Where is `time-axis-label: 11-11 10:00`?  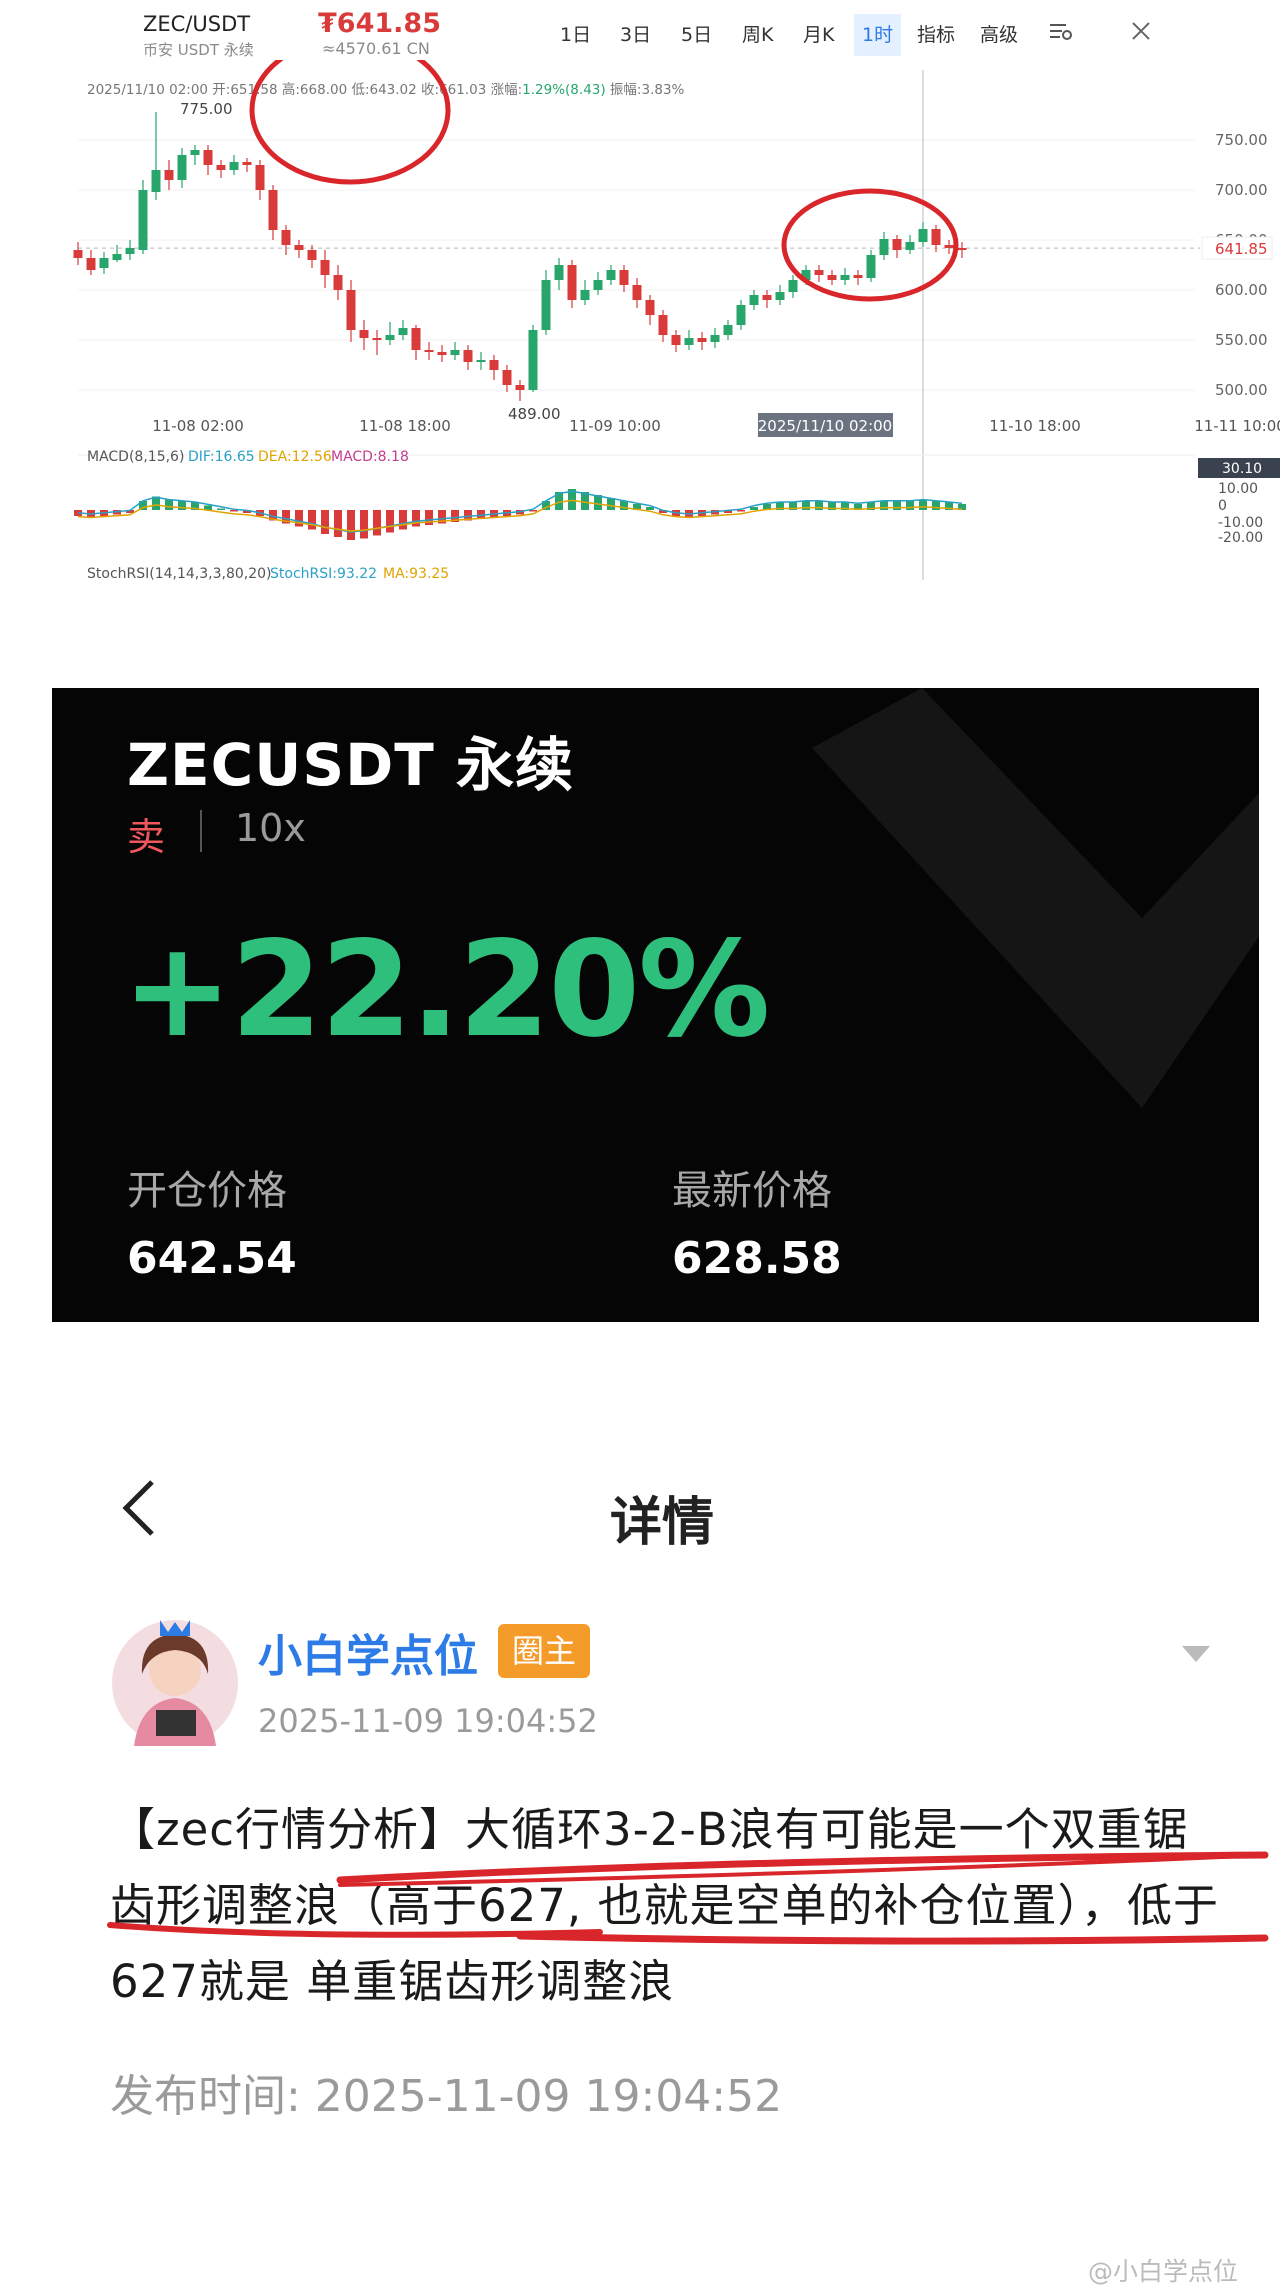
time-axis-label: 11-11 10:00 is located at coordinates (1237, 426).